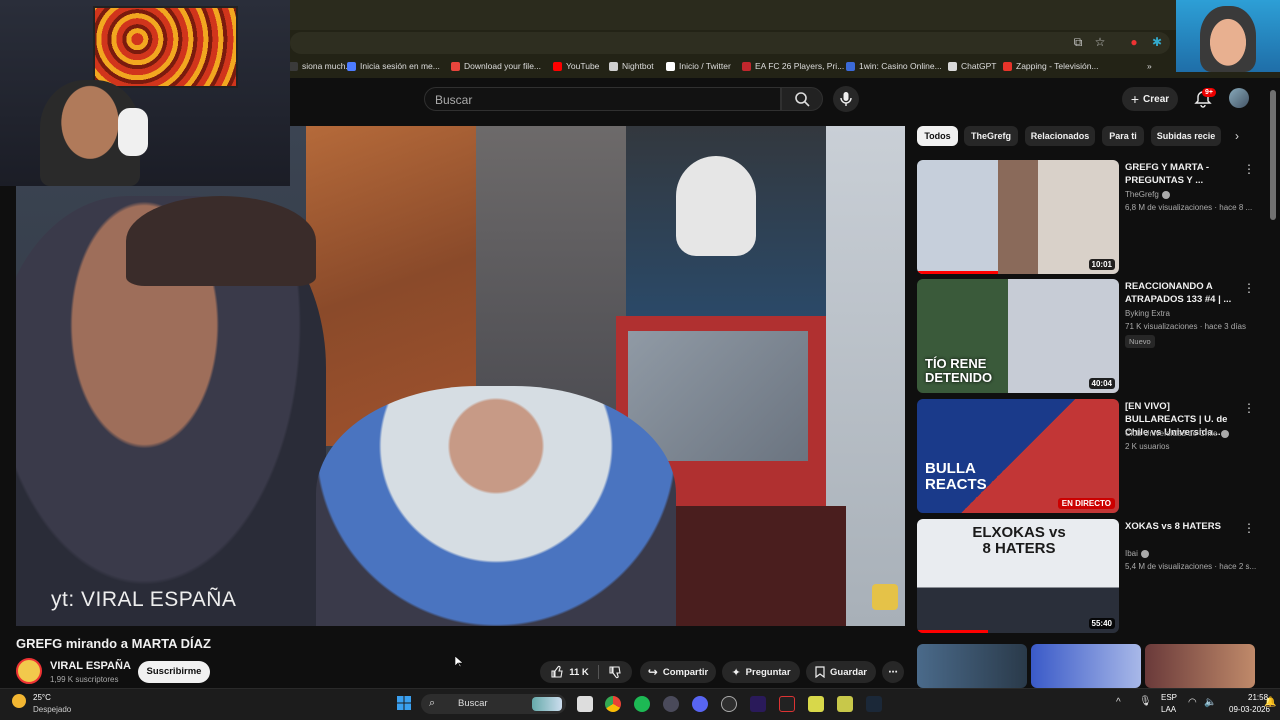  What do you see at coordinates (1210, 702) in the screenshot?
I see `volume-icon: 🔈` at bounding box center [1210, 702].